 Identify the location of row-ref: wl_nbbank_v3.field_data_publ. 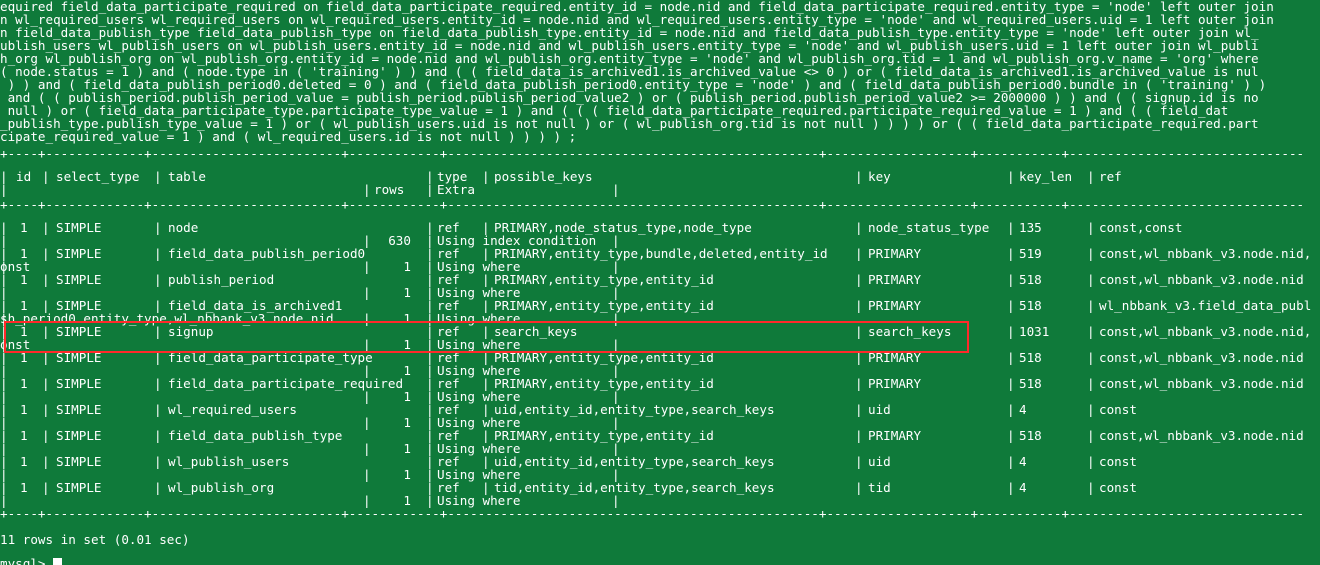
(1205, 305).